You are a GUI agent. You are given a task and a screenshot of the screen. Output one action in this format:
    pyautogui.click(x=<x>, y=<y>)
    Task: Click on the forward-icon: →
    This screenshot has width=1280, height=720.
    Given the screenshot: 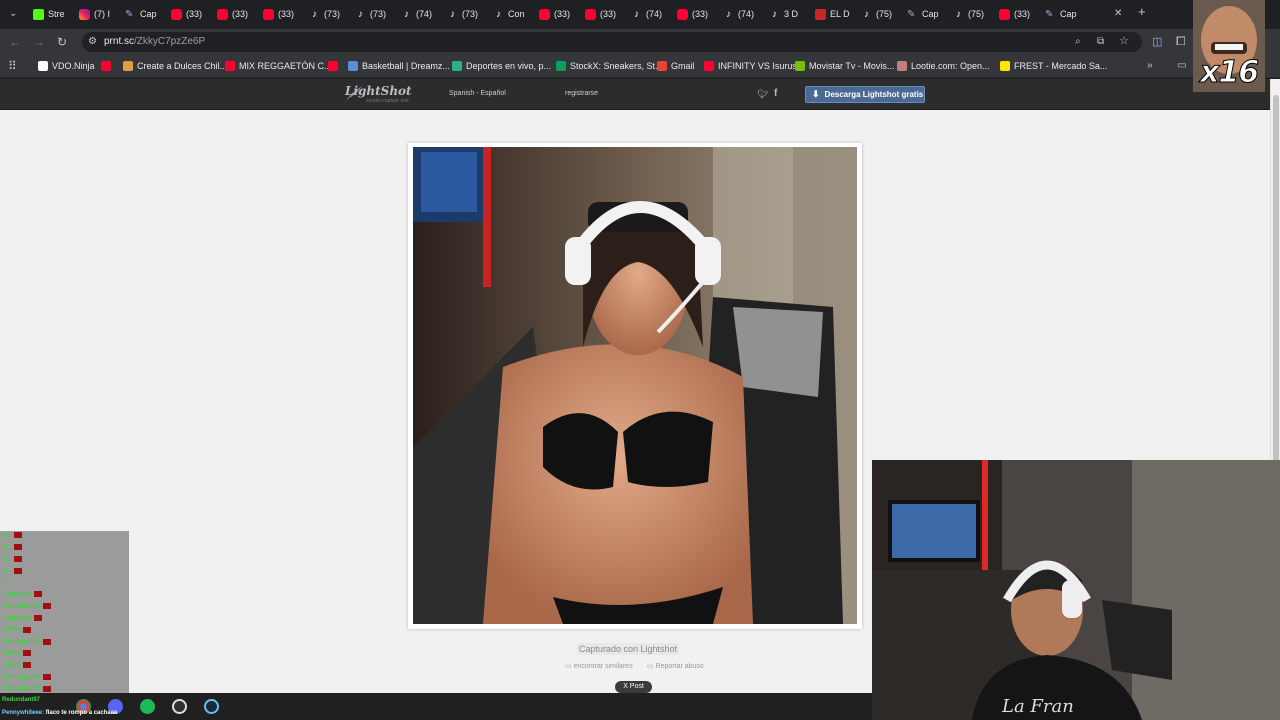 What is the action you would take?
    pyautogui.click(x=39, y=42)
    